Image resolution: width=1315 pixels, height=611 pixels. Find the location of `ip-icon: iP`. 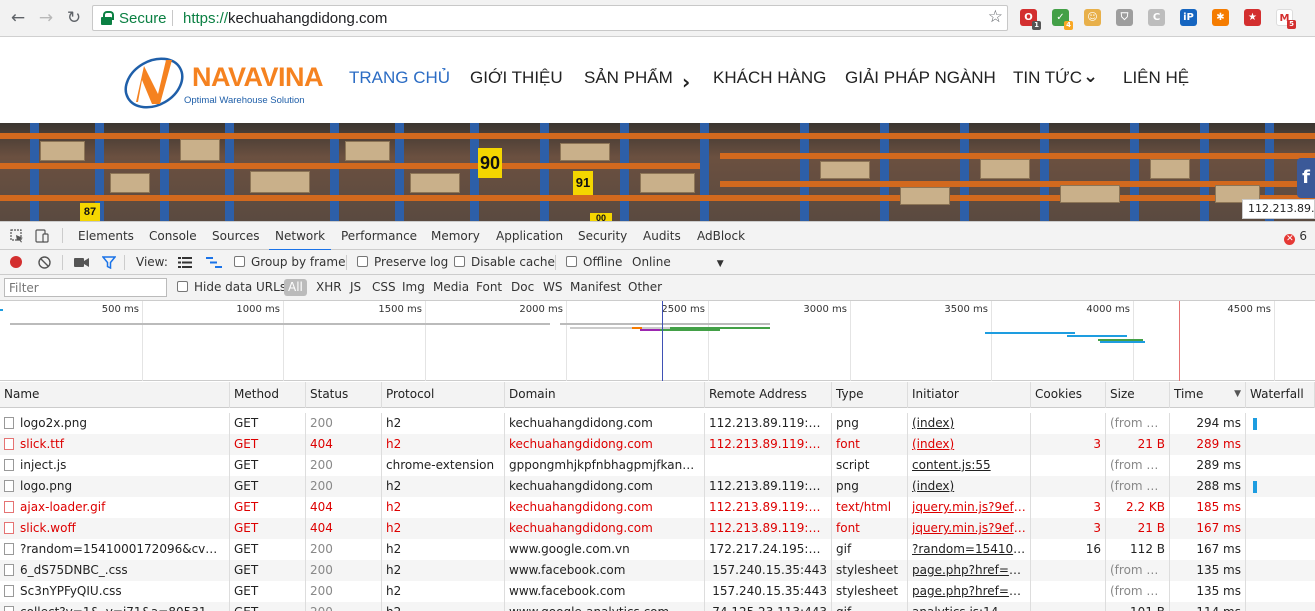

ip-icon: iP is located at coordinates (1188, 17).